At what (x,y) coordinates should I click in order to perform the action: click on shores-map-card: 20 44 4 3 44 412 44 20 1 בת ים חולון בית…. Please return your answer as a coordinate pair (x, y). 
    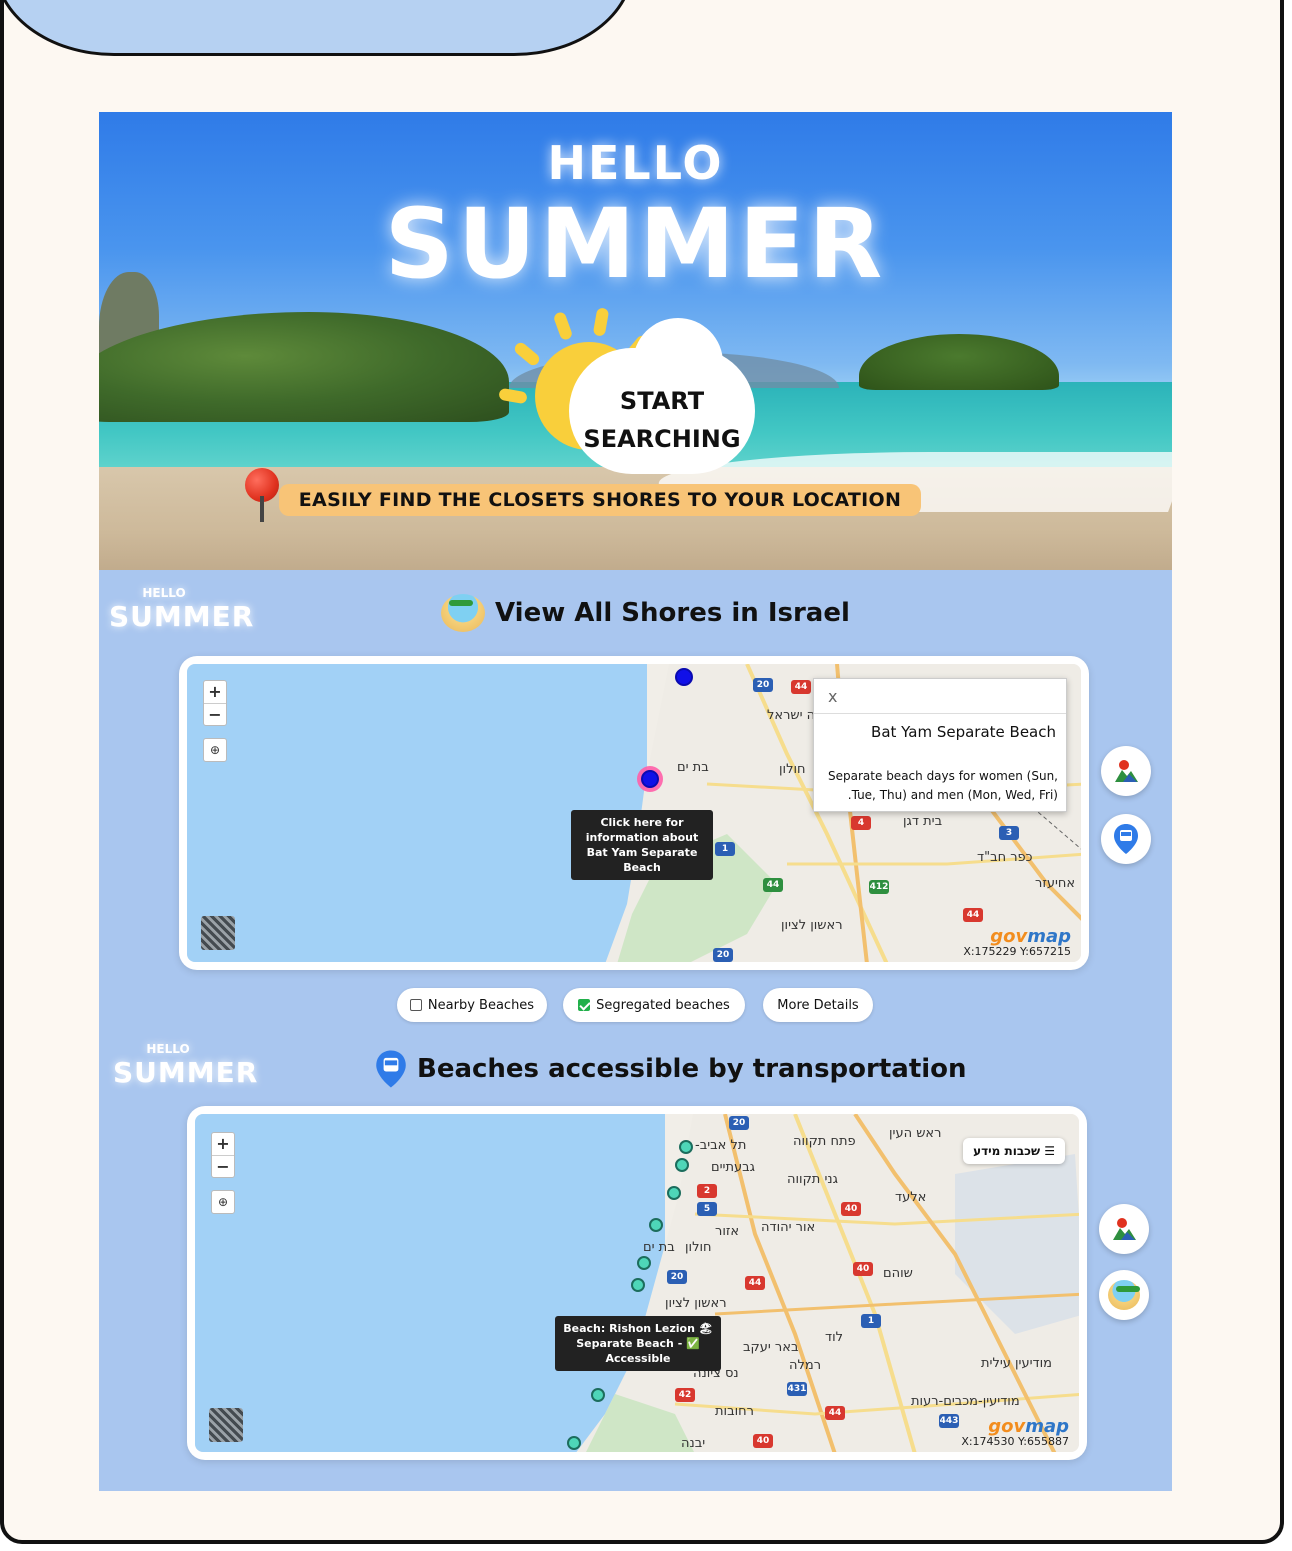
    Looking at the image, I should click on (634, 813).